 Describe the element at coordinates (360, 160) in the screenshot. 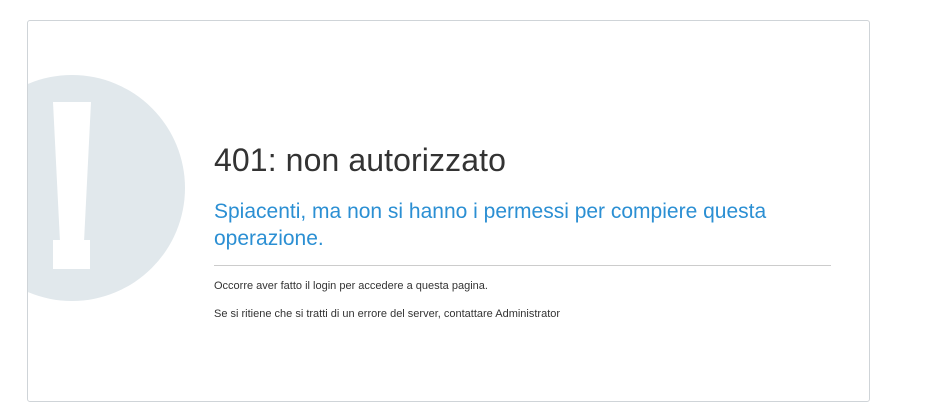

I see `error-title: 401: non autorizzato` at that location.